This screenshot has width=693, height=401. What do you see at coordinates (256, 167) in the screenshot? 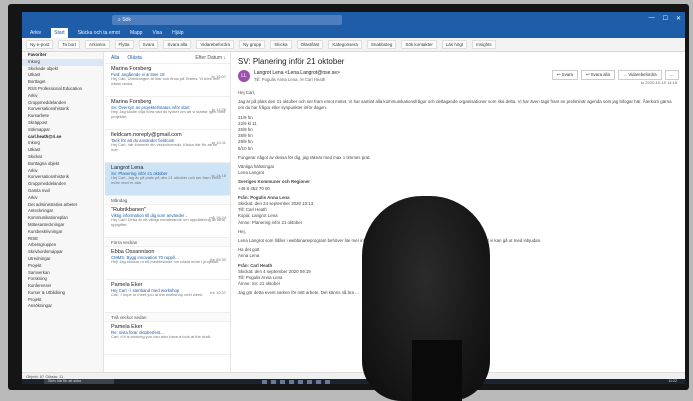
I see `signature-line: Vänliga hälsningar` at bounding box center [256, 167].